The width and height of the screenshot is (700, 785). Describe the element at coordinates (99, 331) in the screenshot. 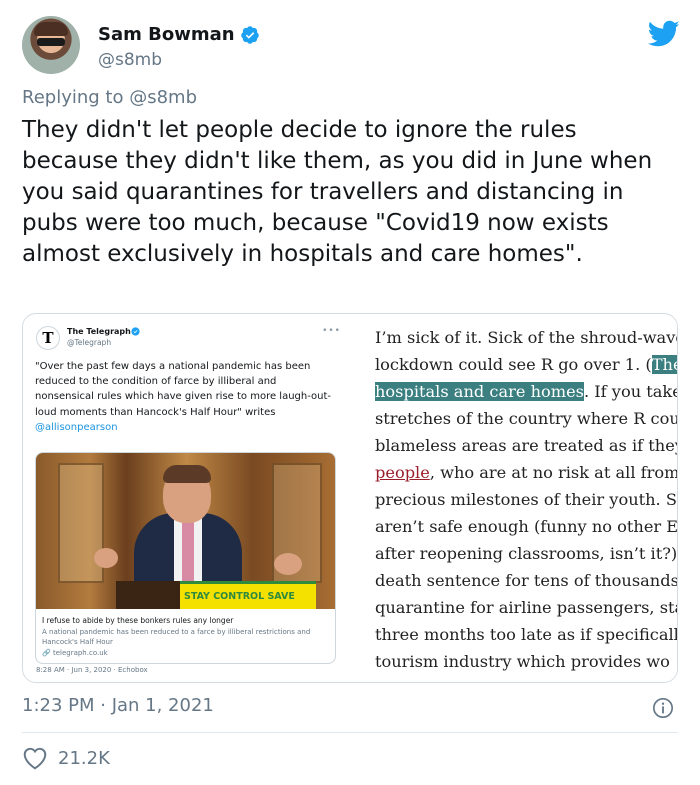

I see `embedded-display-name: The Telegraph` at that location.